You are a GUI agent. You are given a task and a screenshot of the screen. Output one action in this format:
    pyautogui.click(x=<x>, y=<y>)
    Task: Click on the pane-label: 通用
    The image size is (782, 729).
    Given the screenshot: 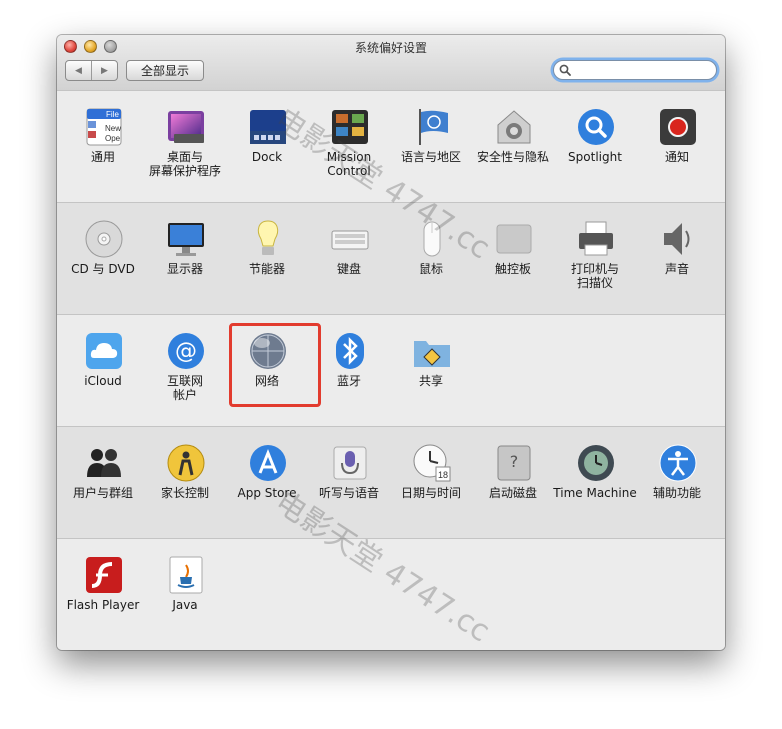 What is the action you would take?
    pyautogui.click(x=102, y=157)
    